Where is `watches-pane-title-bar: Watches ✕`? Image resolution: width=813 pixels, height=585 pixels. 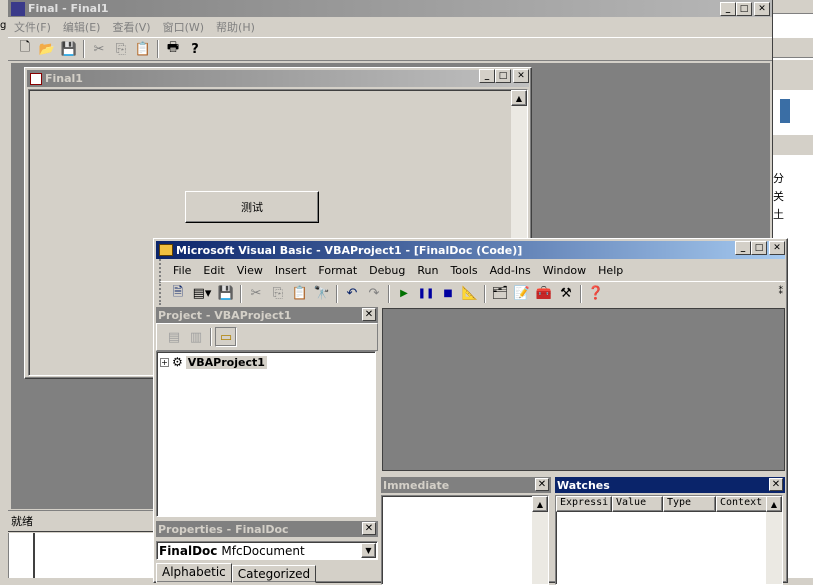
watches-pane-title-bar: Watches ✕ is located at coordinates (670, 485).